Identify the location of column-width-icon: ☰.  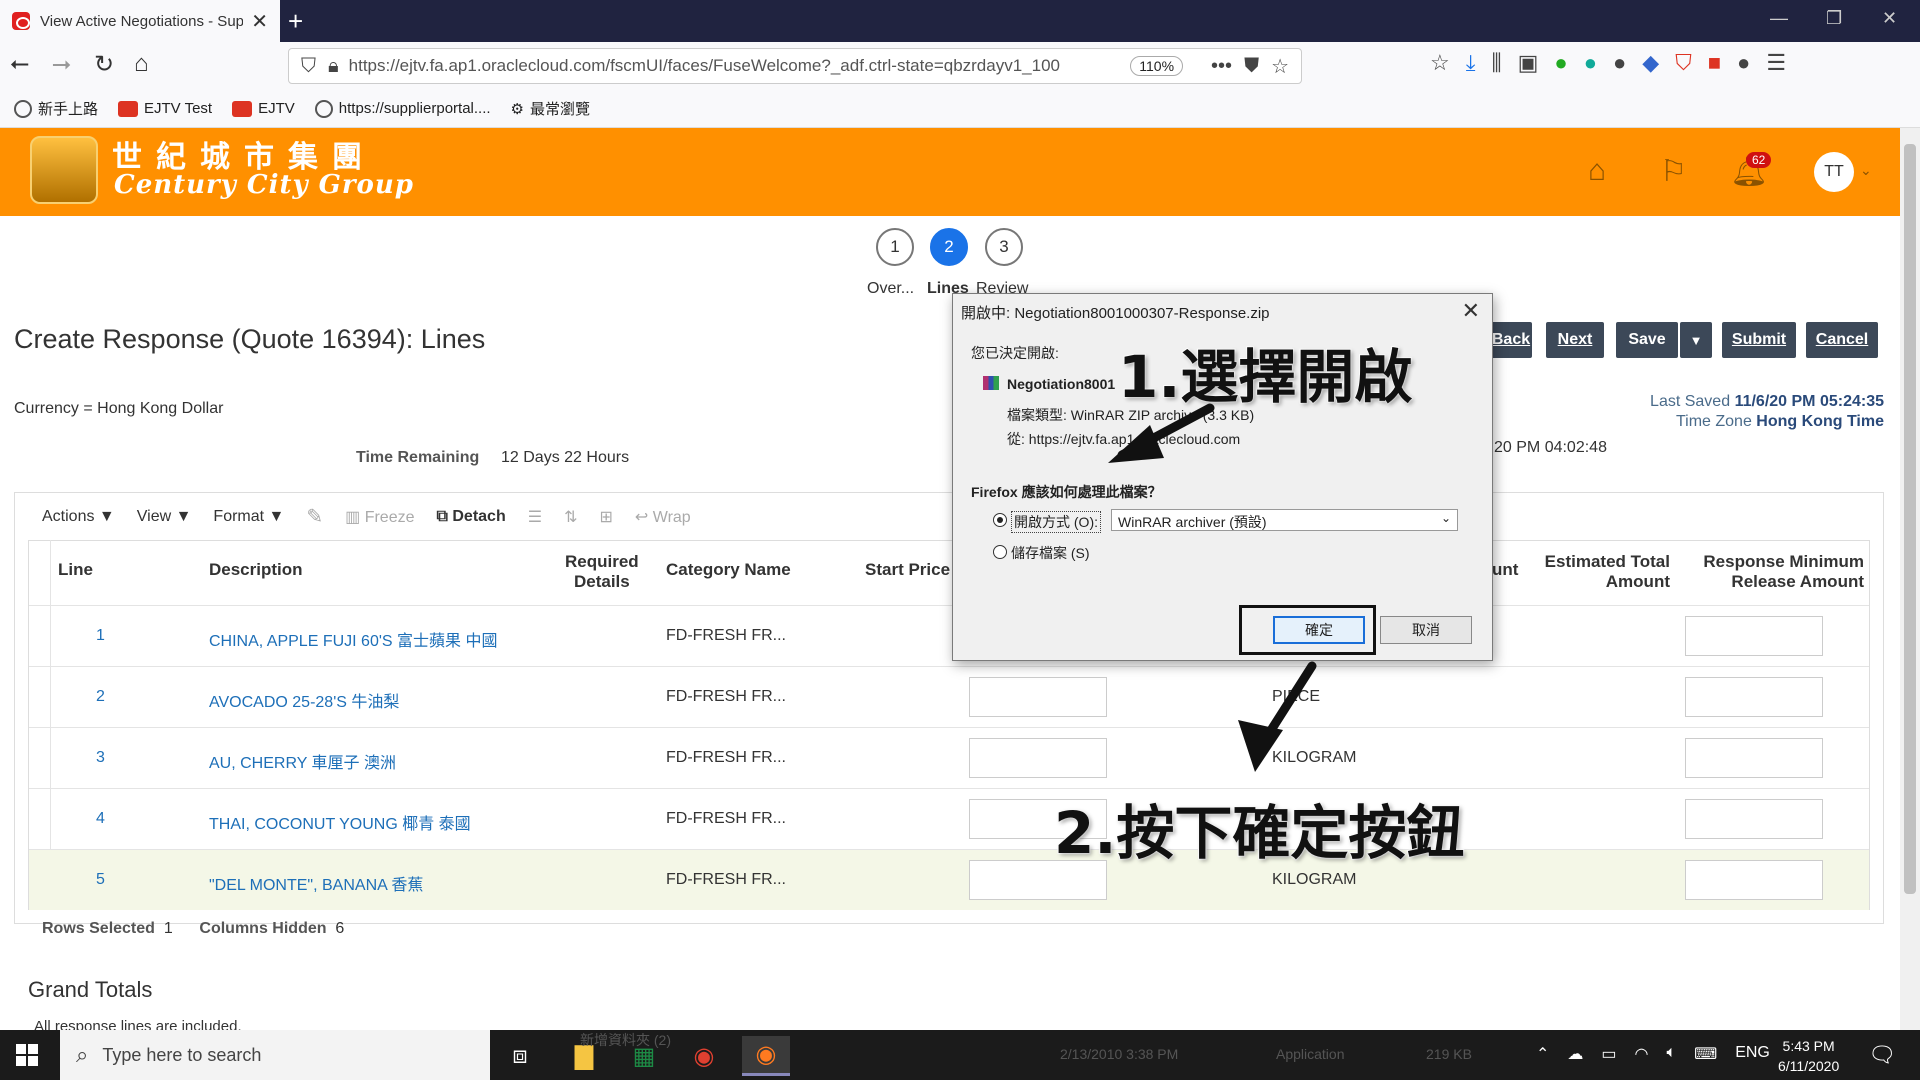
(535, 517).